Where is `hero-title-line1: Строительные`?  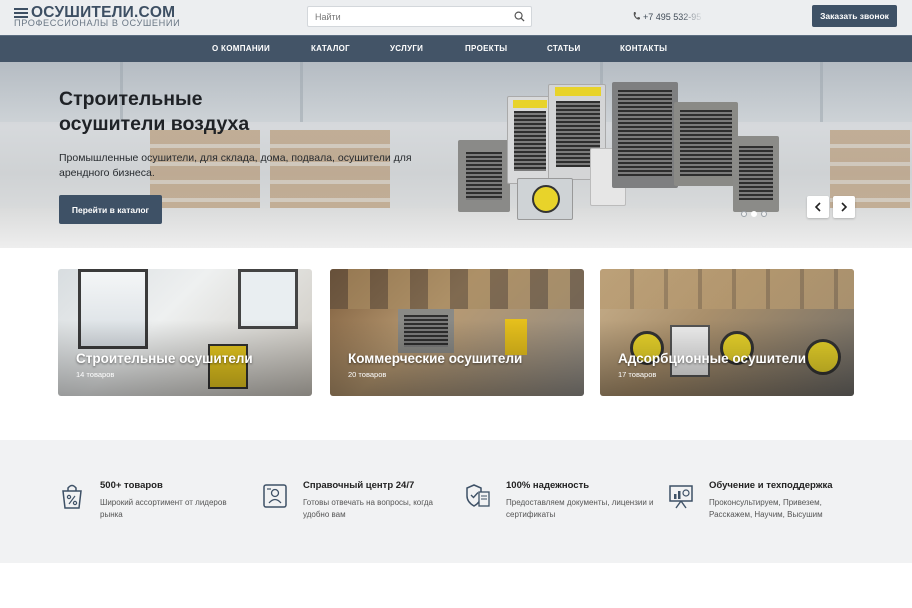
hero-title-line1: Строительные is located at coordinates (131, 99).